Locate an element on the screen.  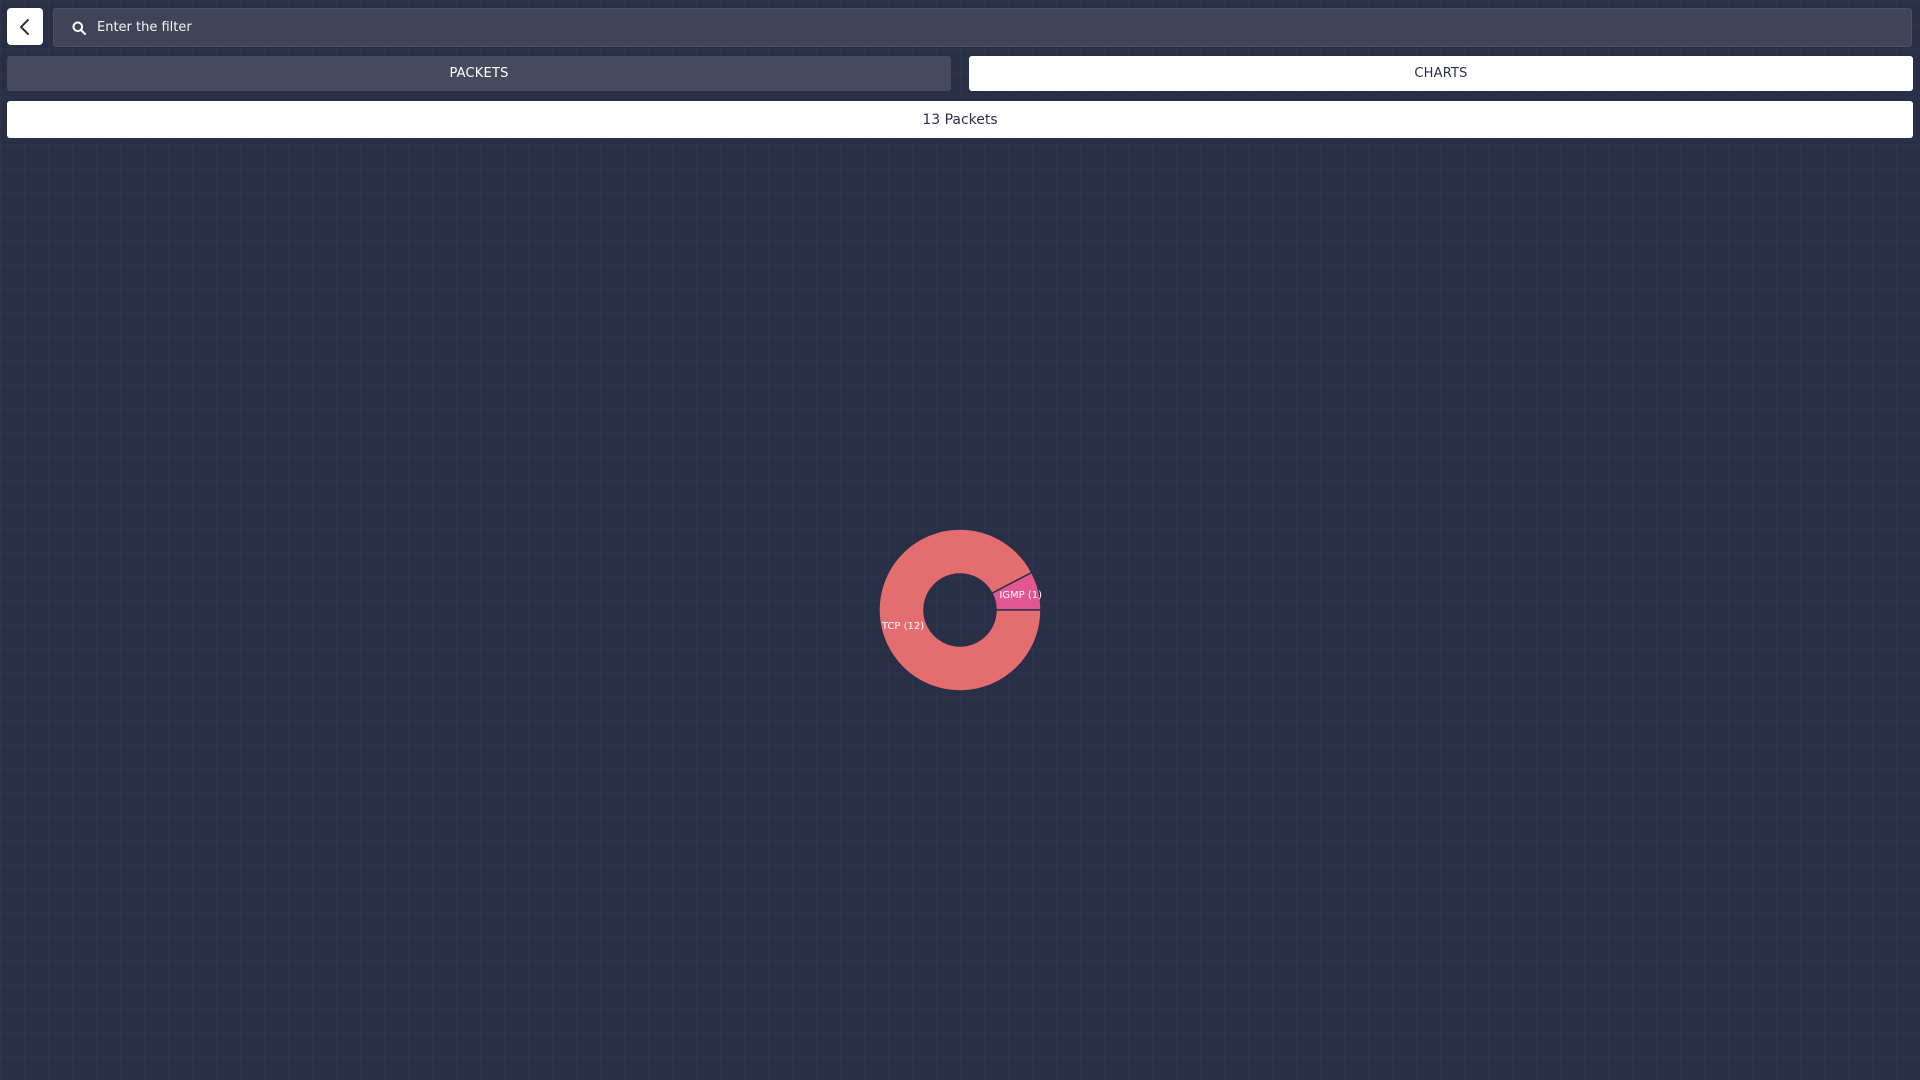
packet-count-text: 13 Packets is located at coordinates (960, 119).